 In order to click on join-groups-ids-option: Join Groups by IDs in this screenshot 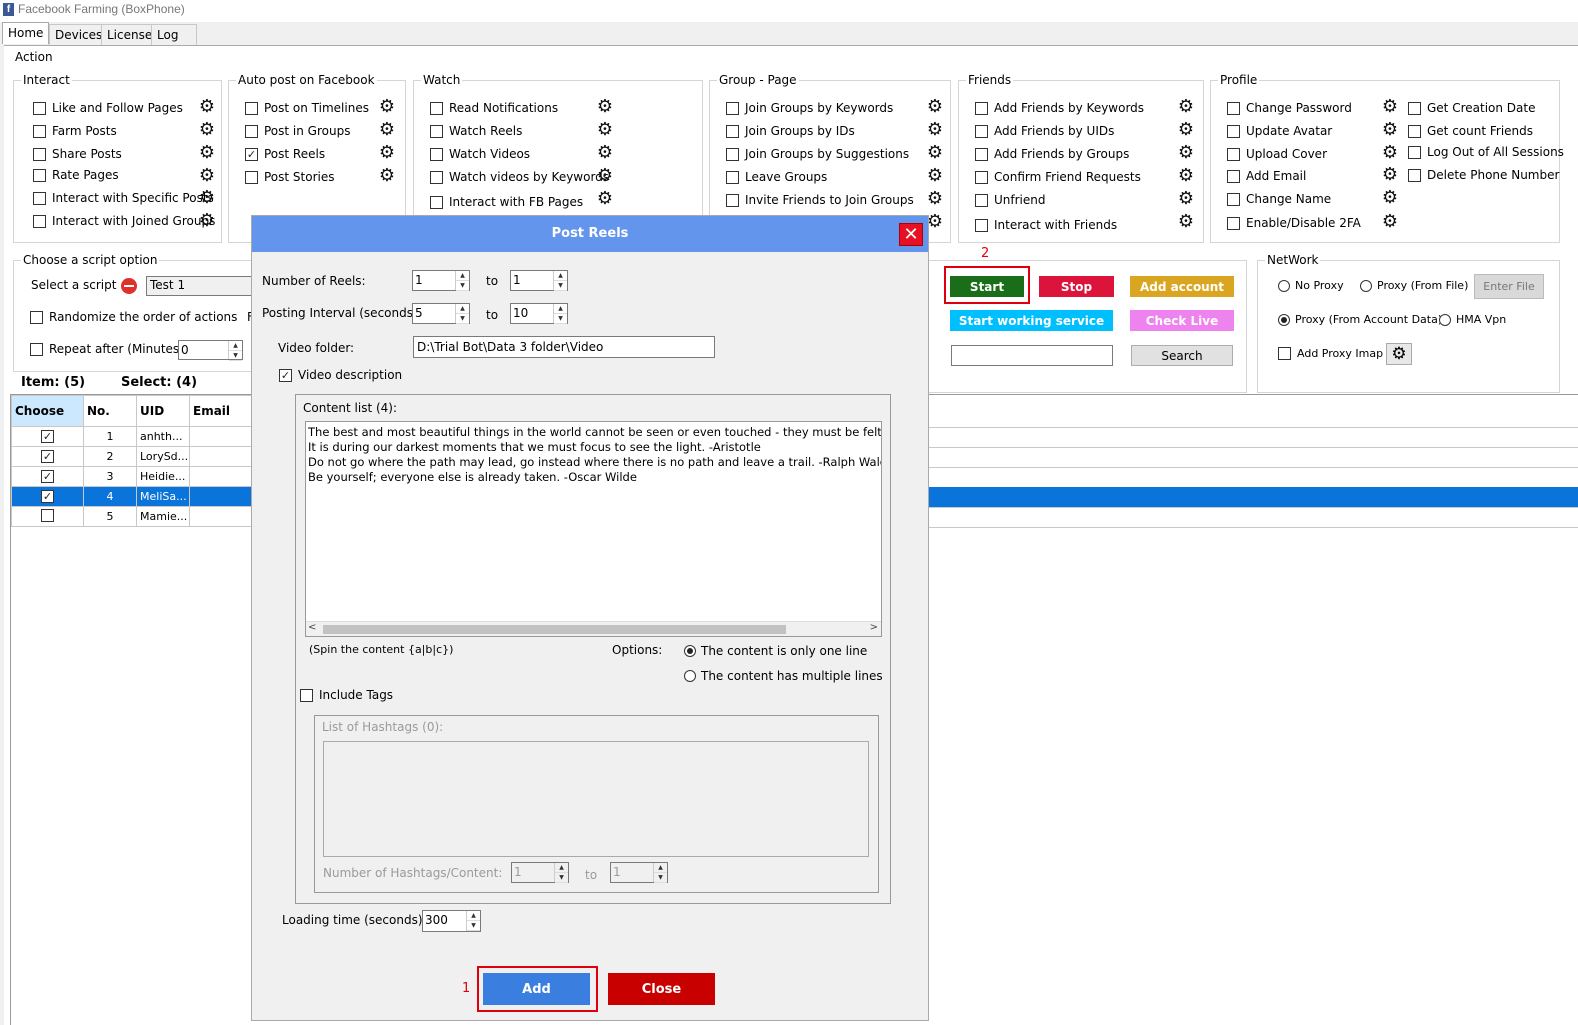, I will do `click(790, 131)`.